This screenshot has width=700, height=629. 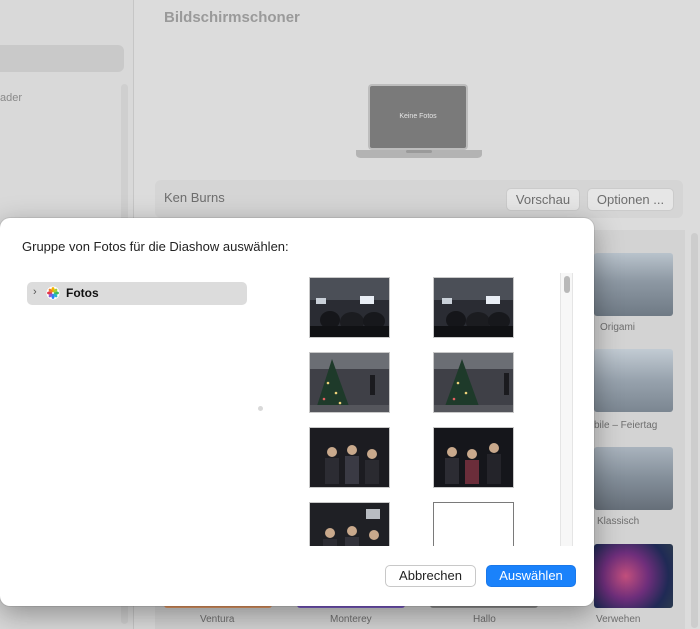 I want to click on source-tree-item-photos: › Fotos, so click(x=137, y=293).